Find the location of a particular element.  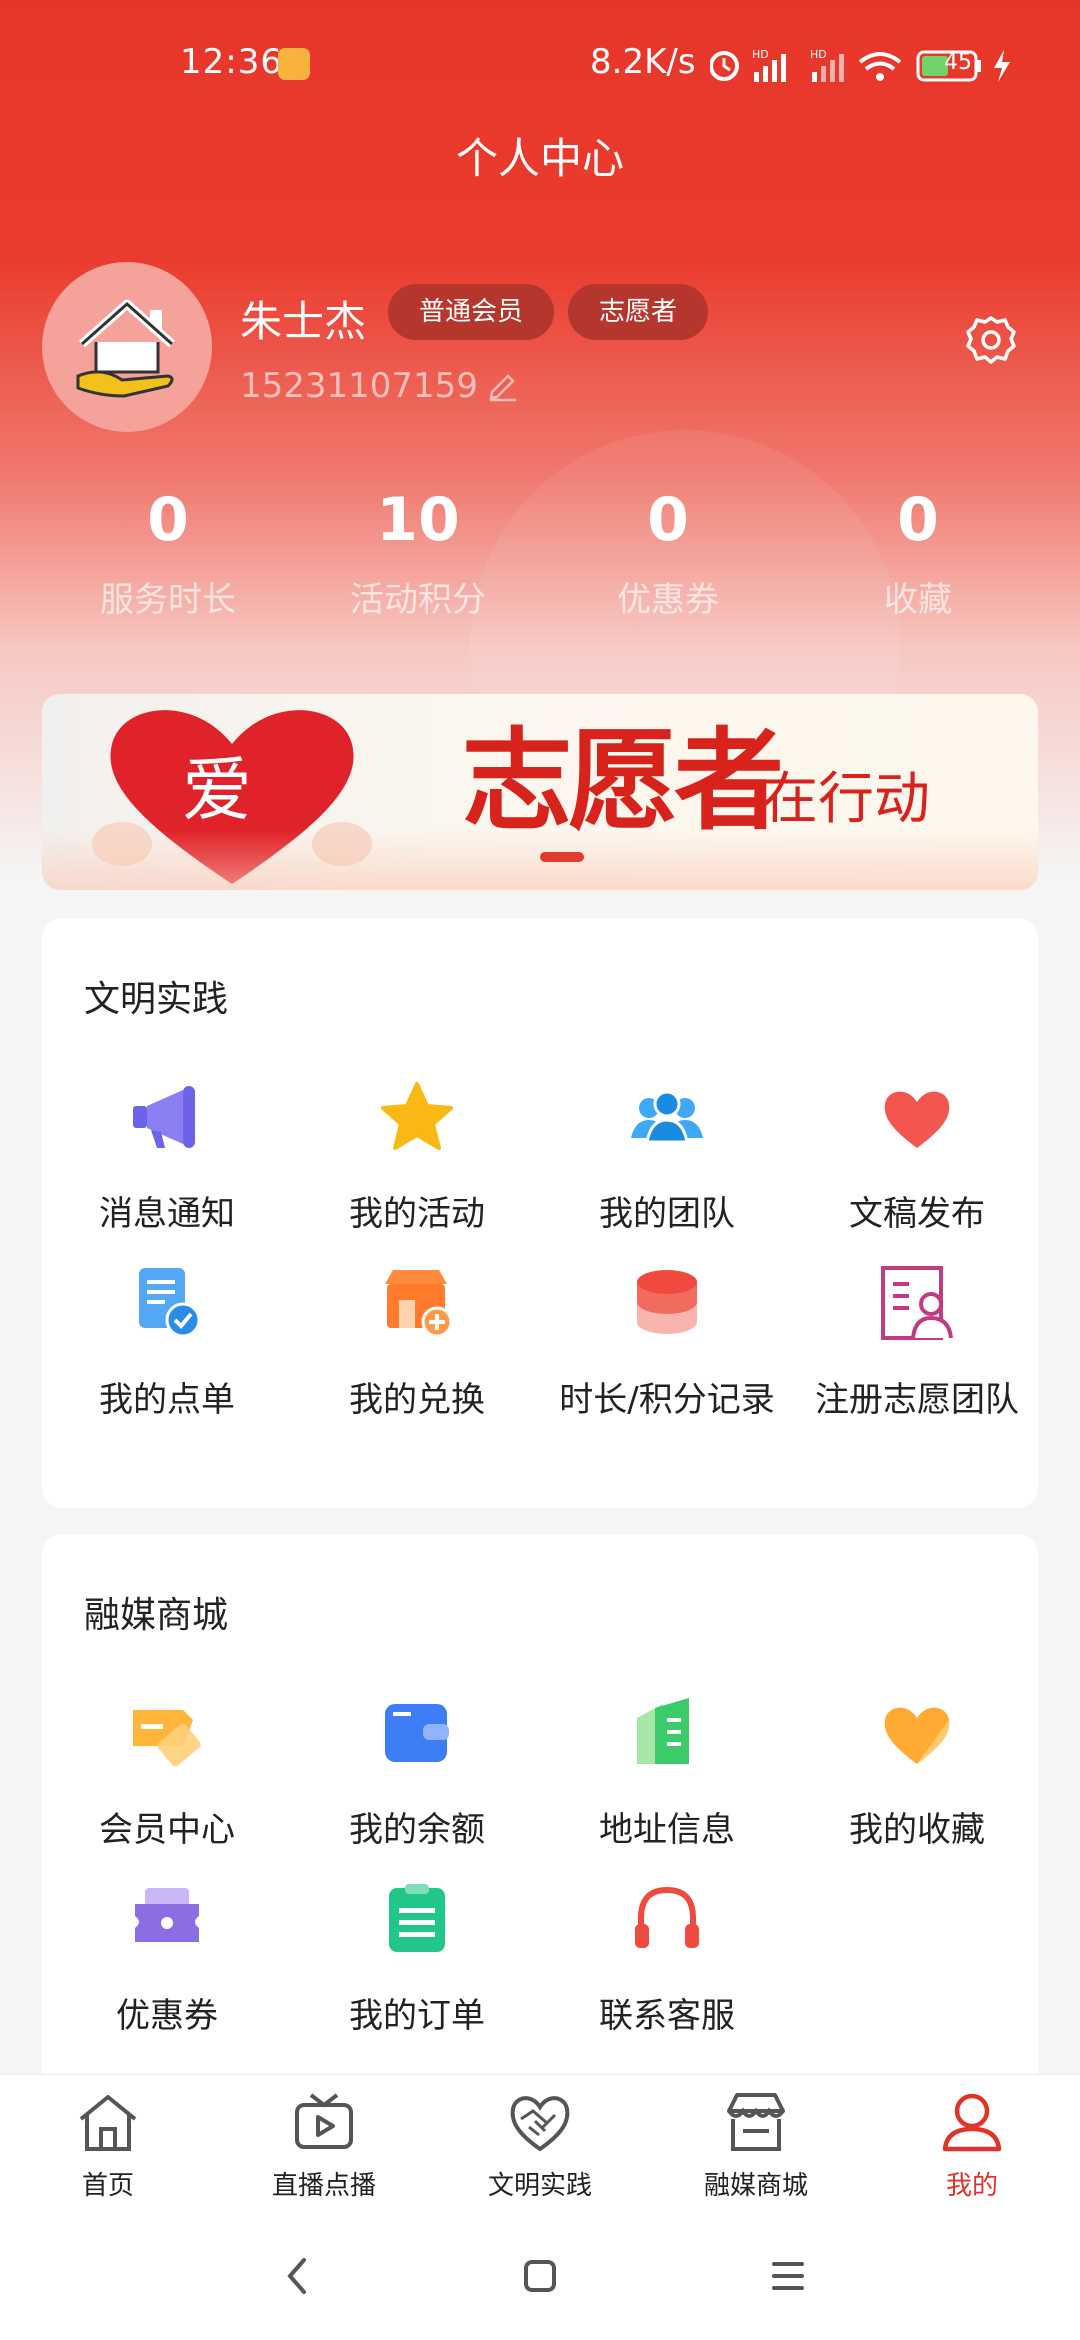

user-icon is located at coordinates (972, 2122).